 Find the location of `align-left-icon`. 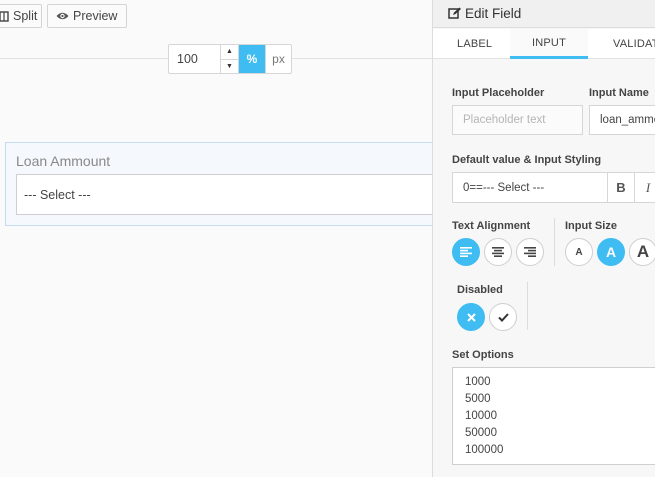

align-left-icon is located at coordinates (466, 252).